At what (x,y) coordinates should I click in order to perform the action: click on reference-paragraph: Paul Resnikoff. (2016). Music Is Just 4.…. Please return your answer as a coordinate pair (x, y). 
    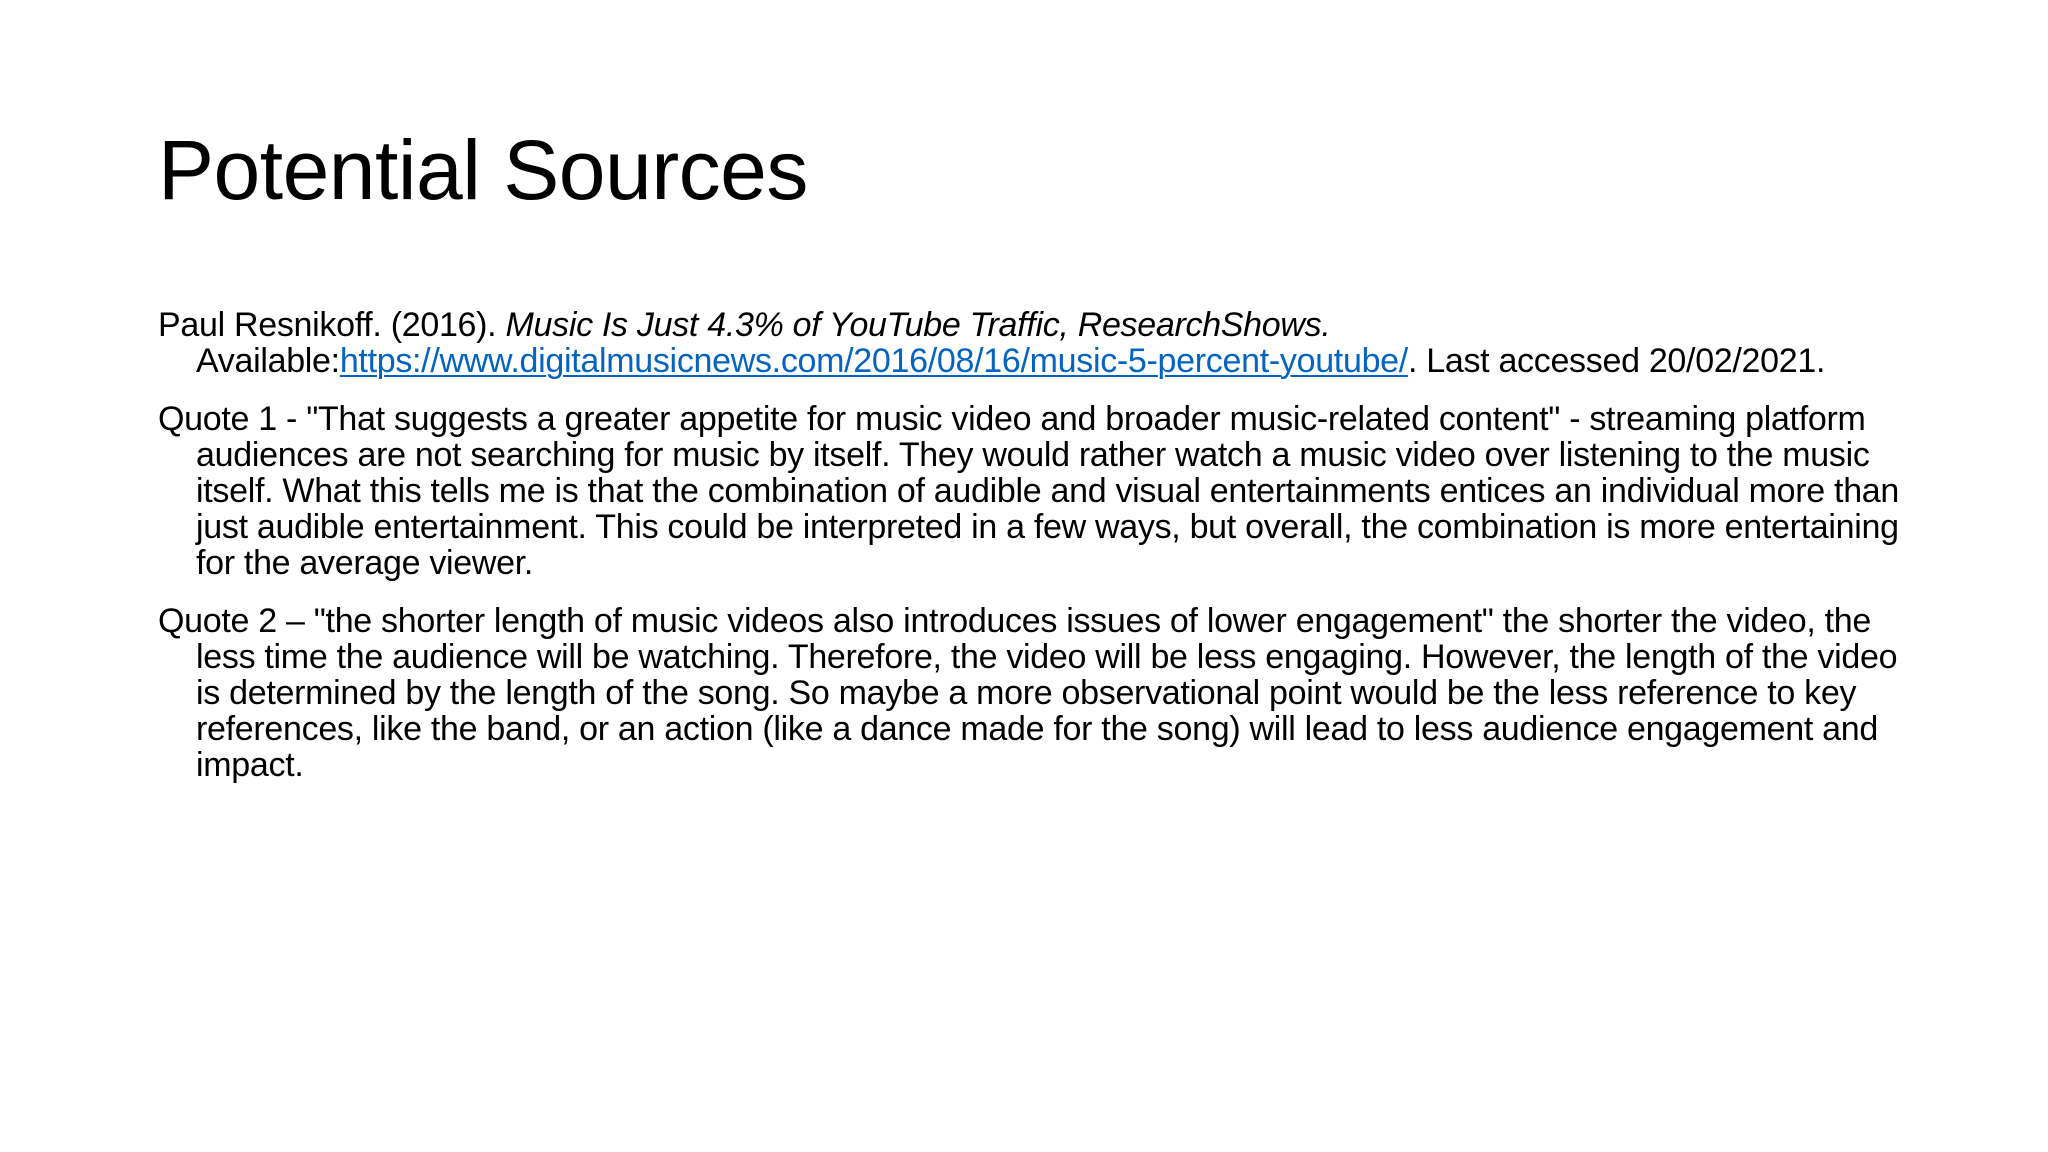
    Looking at the image, I should click on (1038, 343).